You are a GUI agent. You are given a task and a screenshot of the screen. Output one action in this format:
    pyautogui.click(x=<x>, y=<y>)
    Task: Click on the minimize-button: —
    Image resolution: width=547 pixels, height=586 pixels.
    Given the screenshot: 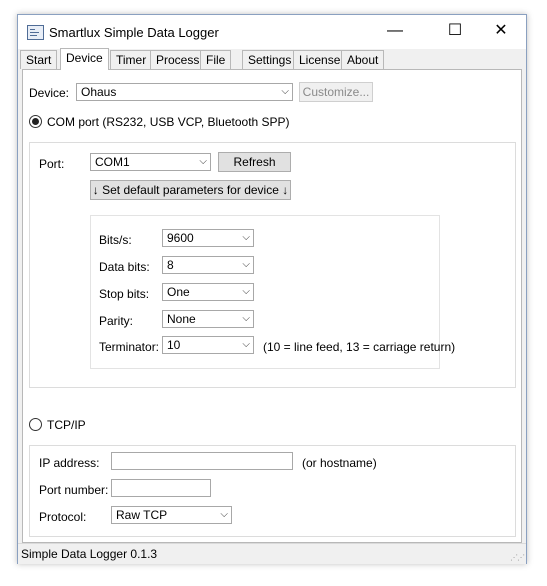 What is the action you would take?
    pyautogui.click(x=395, y=32)
    